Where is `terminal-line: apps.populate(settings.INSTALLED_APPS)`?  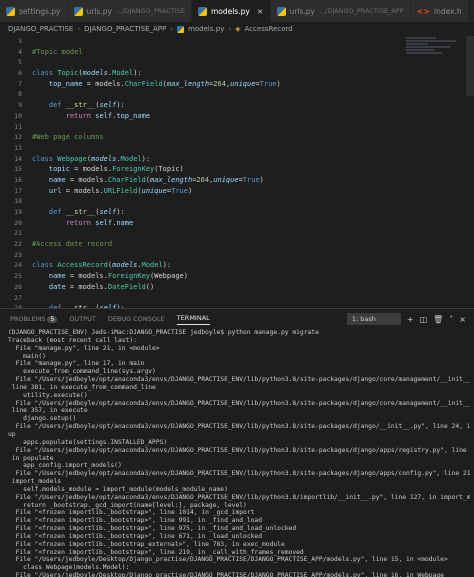 terminal-line: apps.populate(settings.INSTALLED_APPS) is located at coordinates (239, 443).